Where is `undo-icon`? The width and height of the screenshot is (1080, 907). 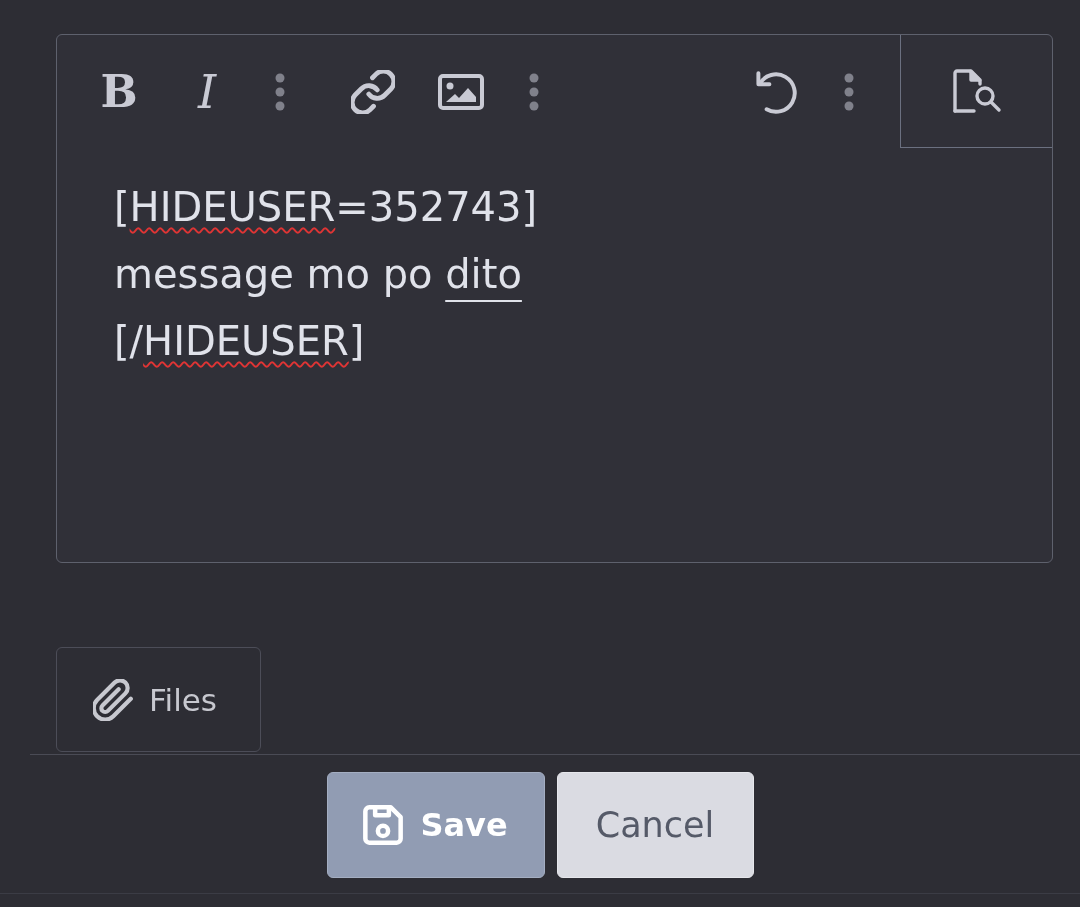 undo-icon is located at coordinates (776, 91).